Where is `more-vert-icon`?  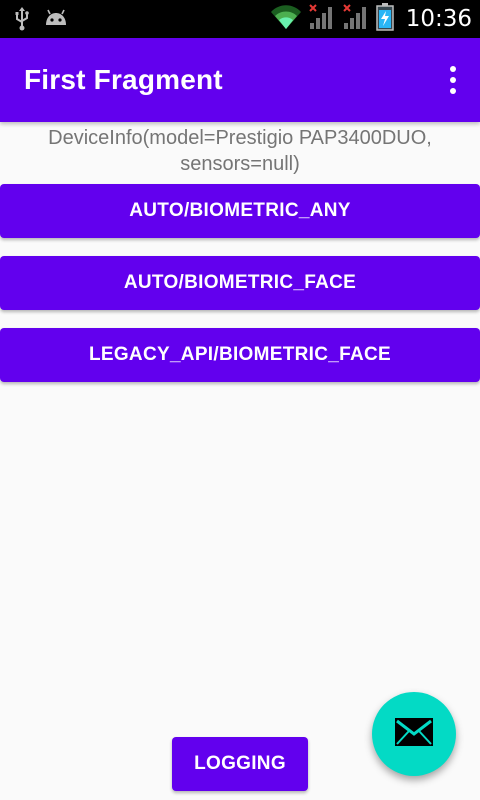 more-vert-icon is located at coordinates (453, 80).